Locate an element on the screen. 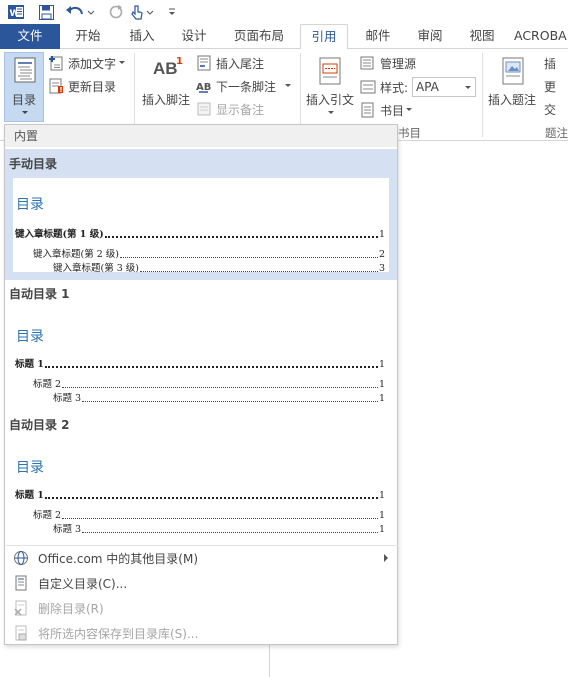  show-notes-icon is located at coordinates (204, 109).